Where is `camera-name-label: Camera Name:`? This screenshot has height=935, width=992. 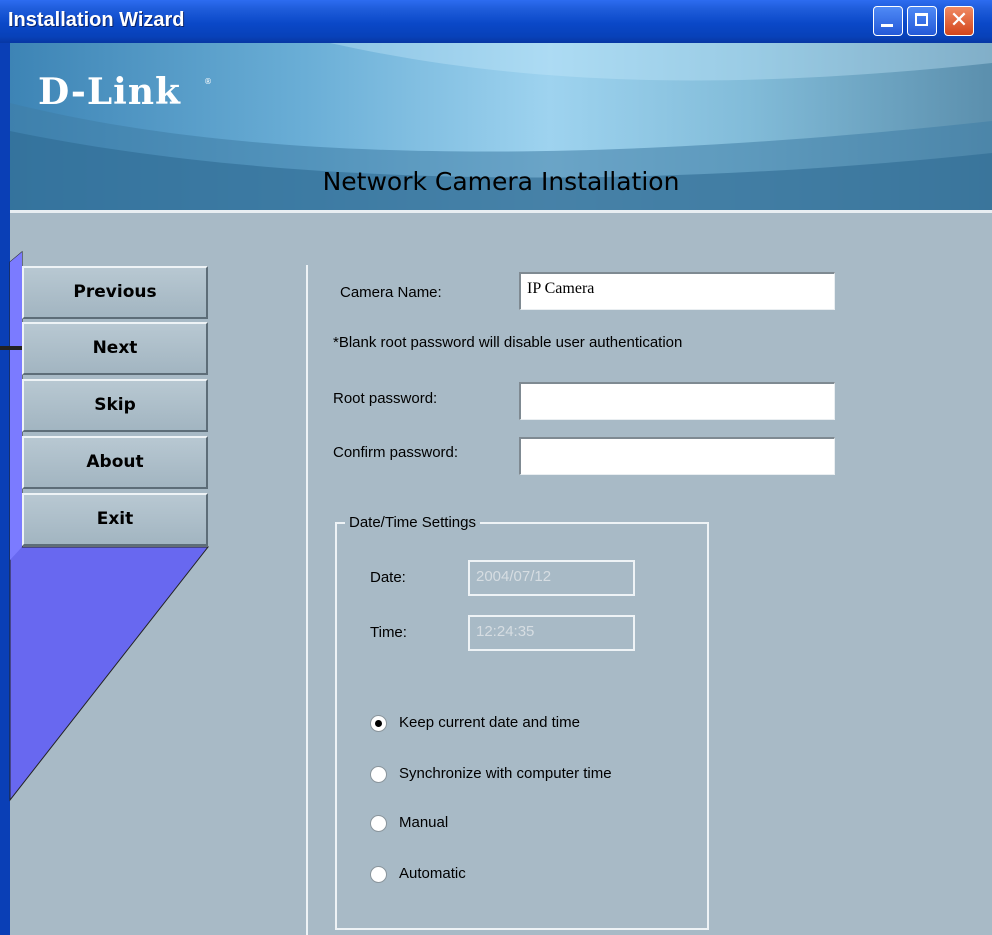
camera-name-label: Camera Name: is located at coordinates (391, 292).